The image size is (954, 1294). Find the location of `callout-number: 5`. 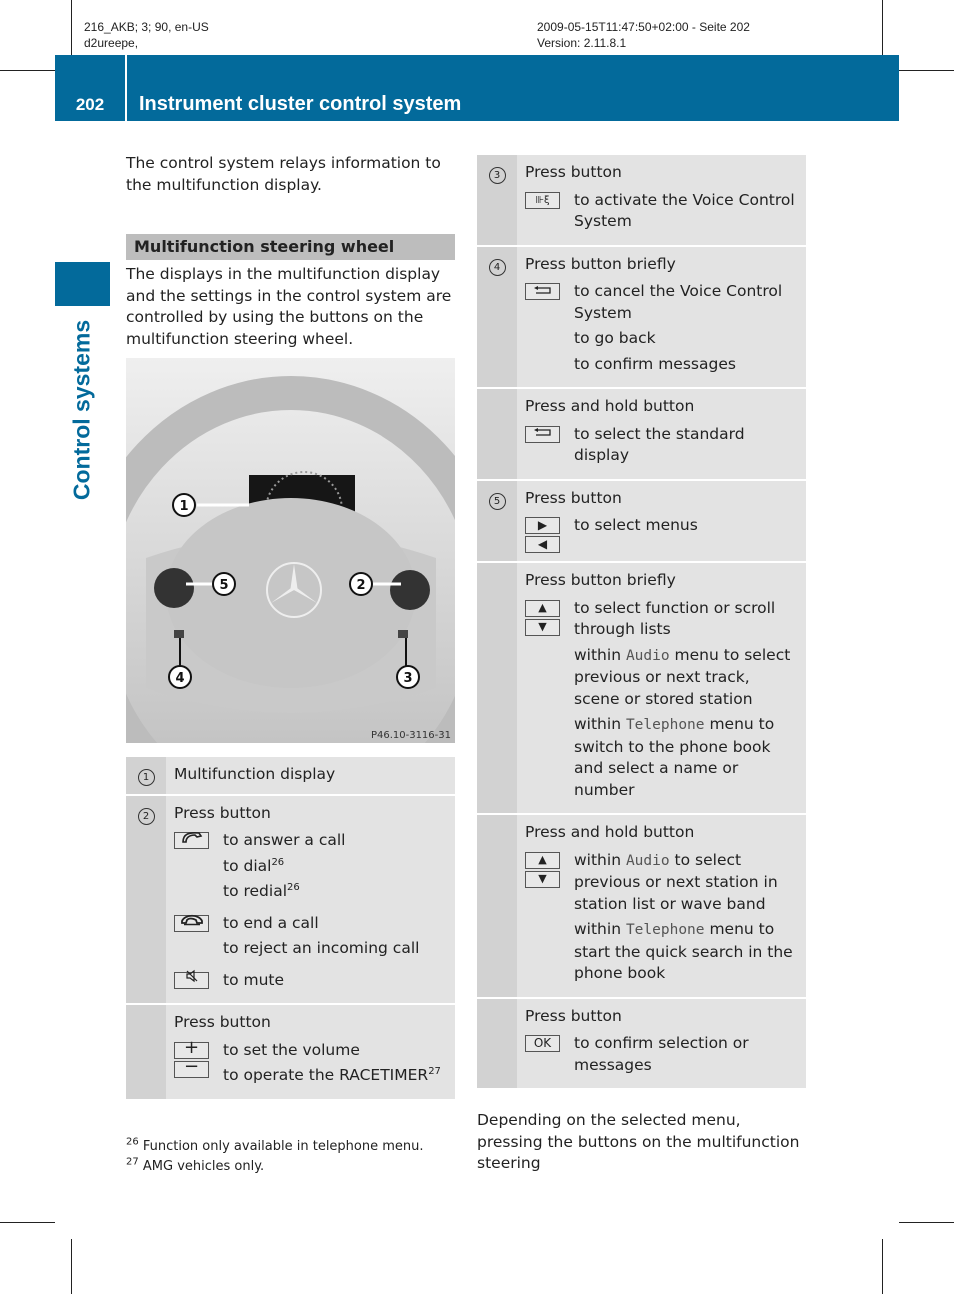

callout-number: 5 is located at coordinates (497, 501).